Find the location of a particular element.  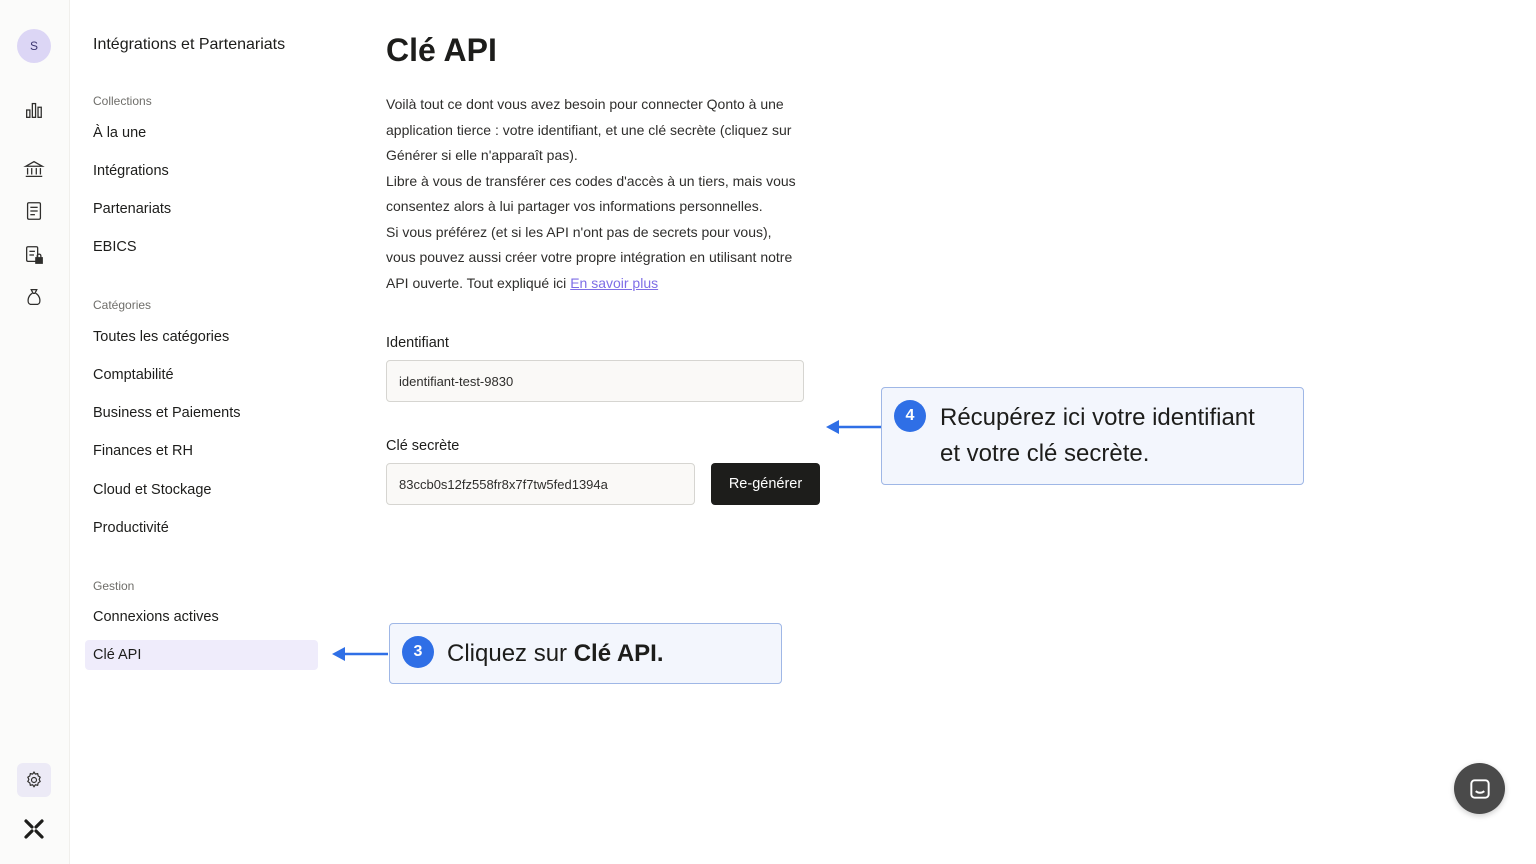

gear-icon is located at coordinates (34, 779).